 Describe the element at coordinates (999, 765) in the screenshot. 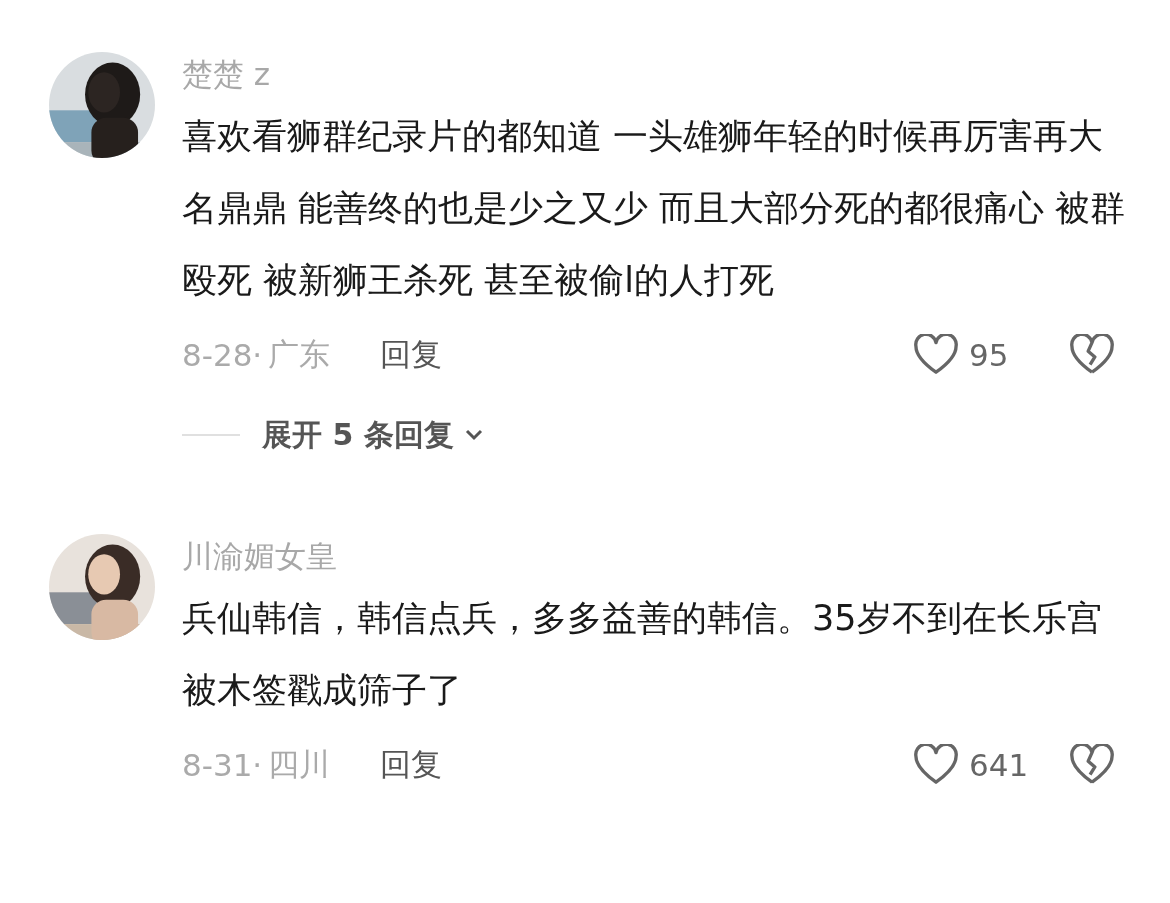

I see `like-count: 641` at that location.